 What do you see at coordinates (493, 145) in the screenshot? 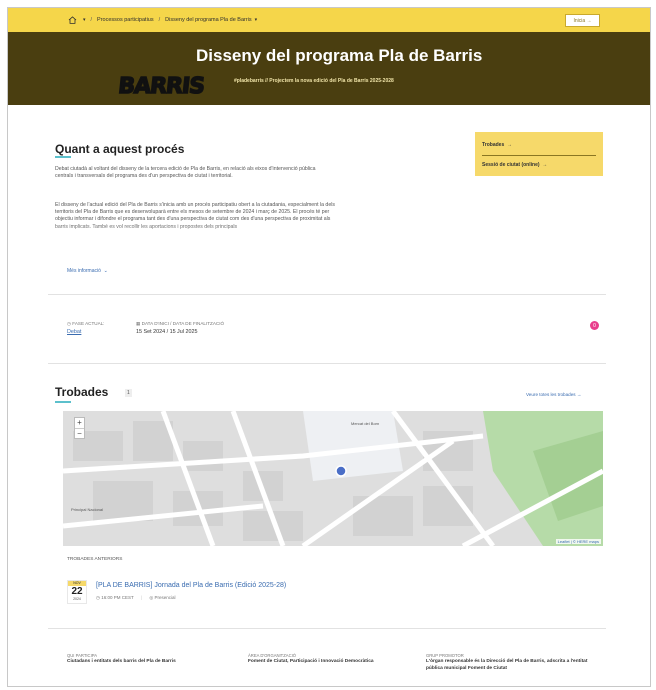
I see `nav-meetings-label: Trobades` at bounding box center [493, 145].